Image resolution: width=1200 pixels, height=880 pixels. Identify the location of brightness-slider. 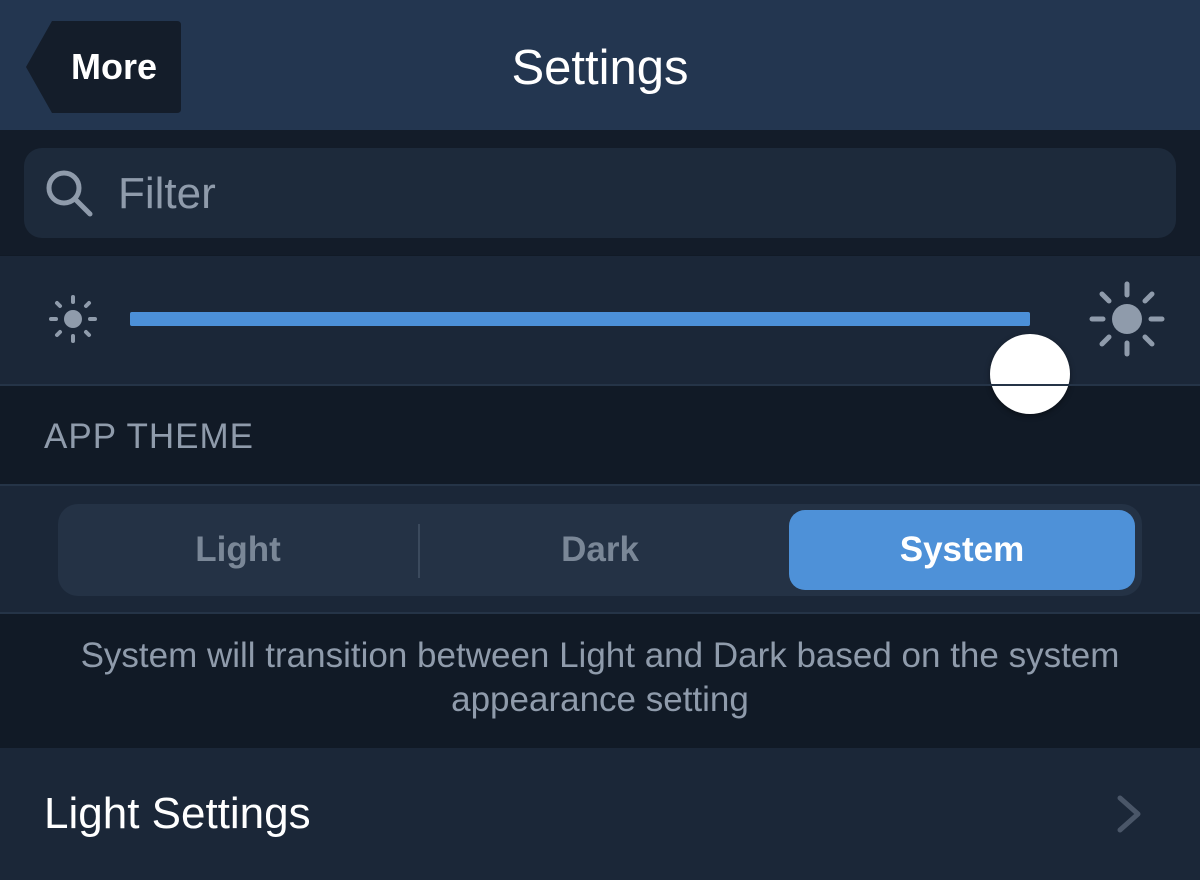
(600, 363).